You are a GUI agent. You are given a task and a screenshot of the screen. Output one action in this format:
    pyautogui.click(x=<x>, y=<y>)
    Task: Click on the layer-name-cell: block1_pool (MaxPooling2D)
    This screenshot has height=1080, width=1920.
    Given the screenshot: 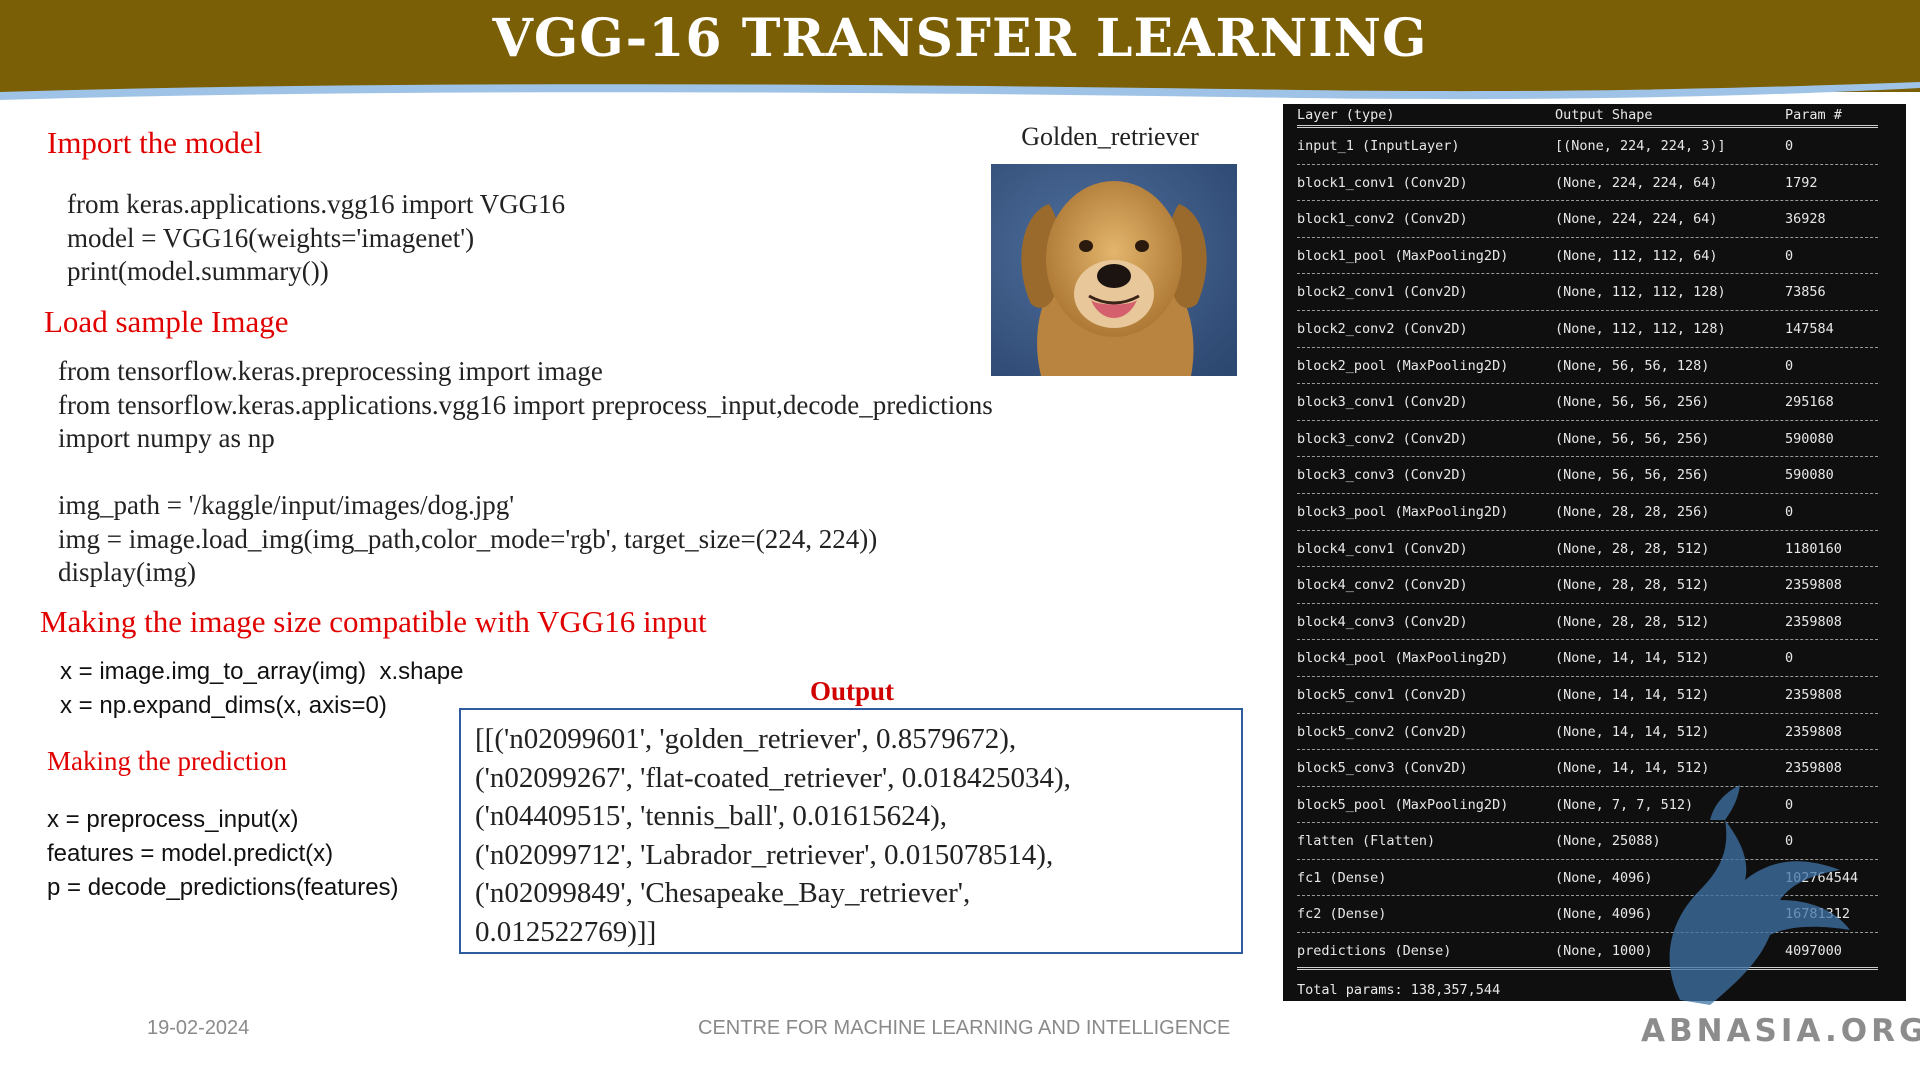 What is the action you would take?
    pyautogui.click(x=1403, y=255)
    